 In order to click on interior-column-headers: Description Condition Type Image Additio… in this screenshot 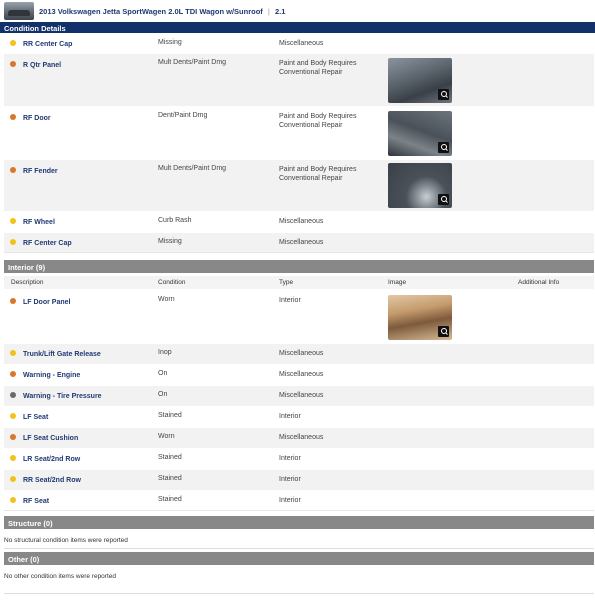, I will do `click(299, 282)`.